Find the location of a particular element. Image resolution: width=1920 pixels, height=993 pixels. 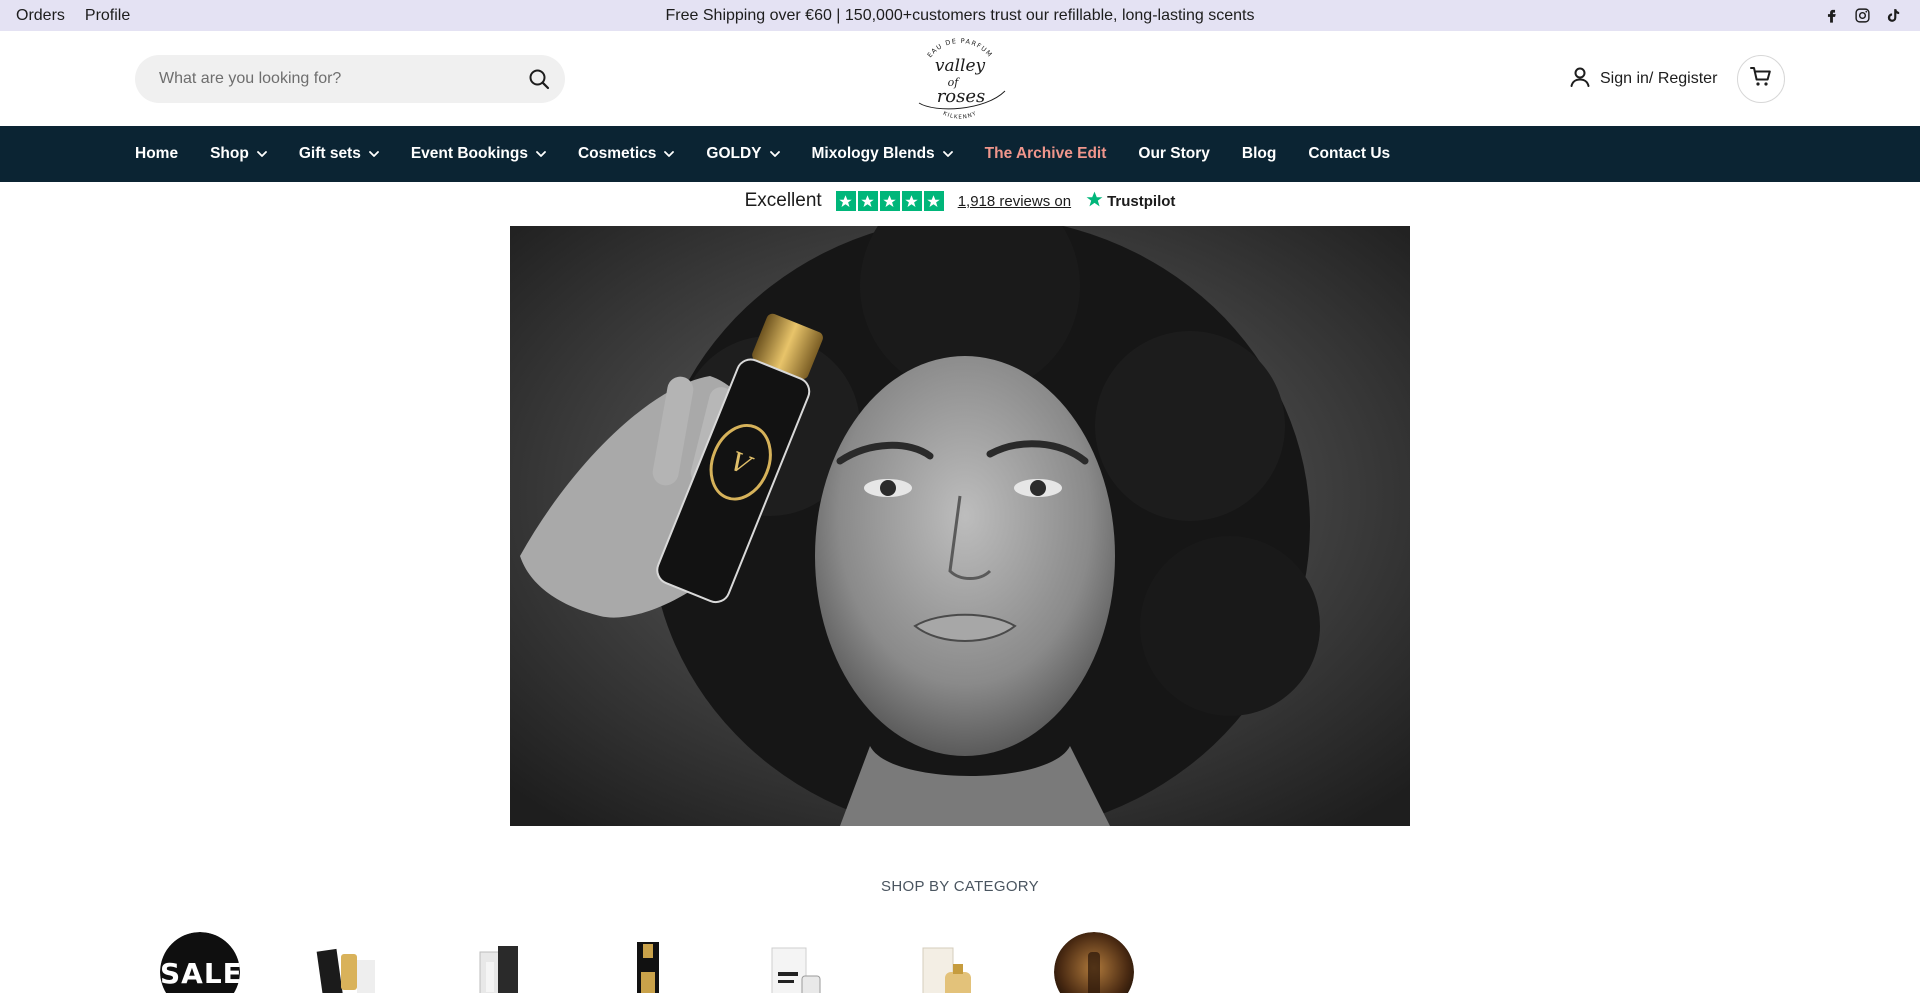

nav-item-mixology-blends: Mixology Blends is located at coordinates (882, 154).